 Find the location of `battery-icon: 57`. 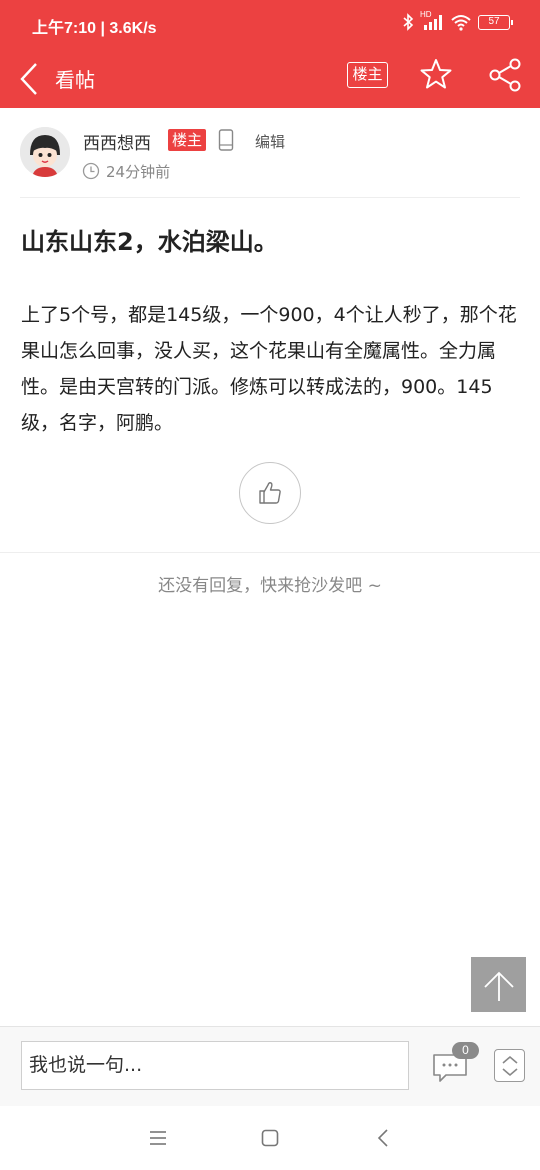

battery-icon: 57 is located at coordinates (495, 22).